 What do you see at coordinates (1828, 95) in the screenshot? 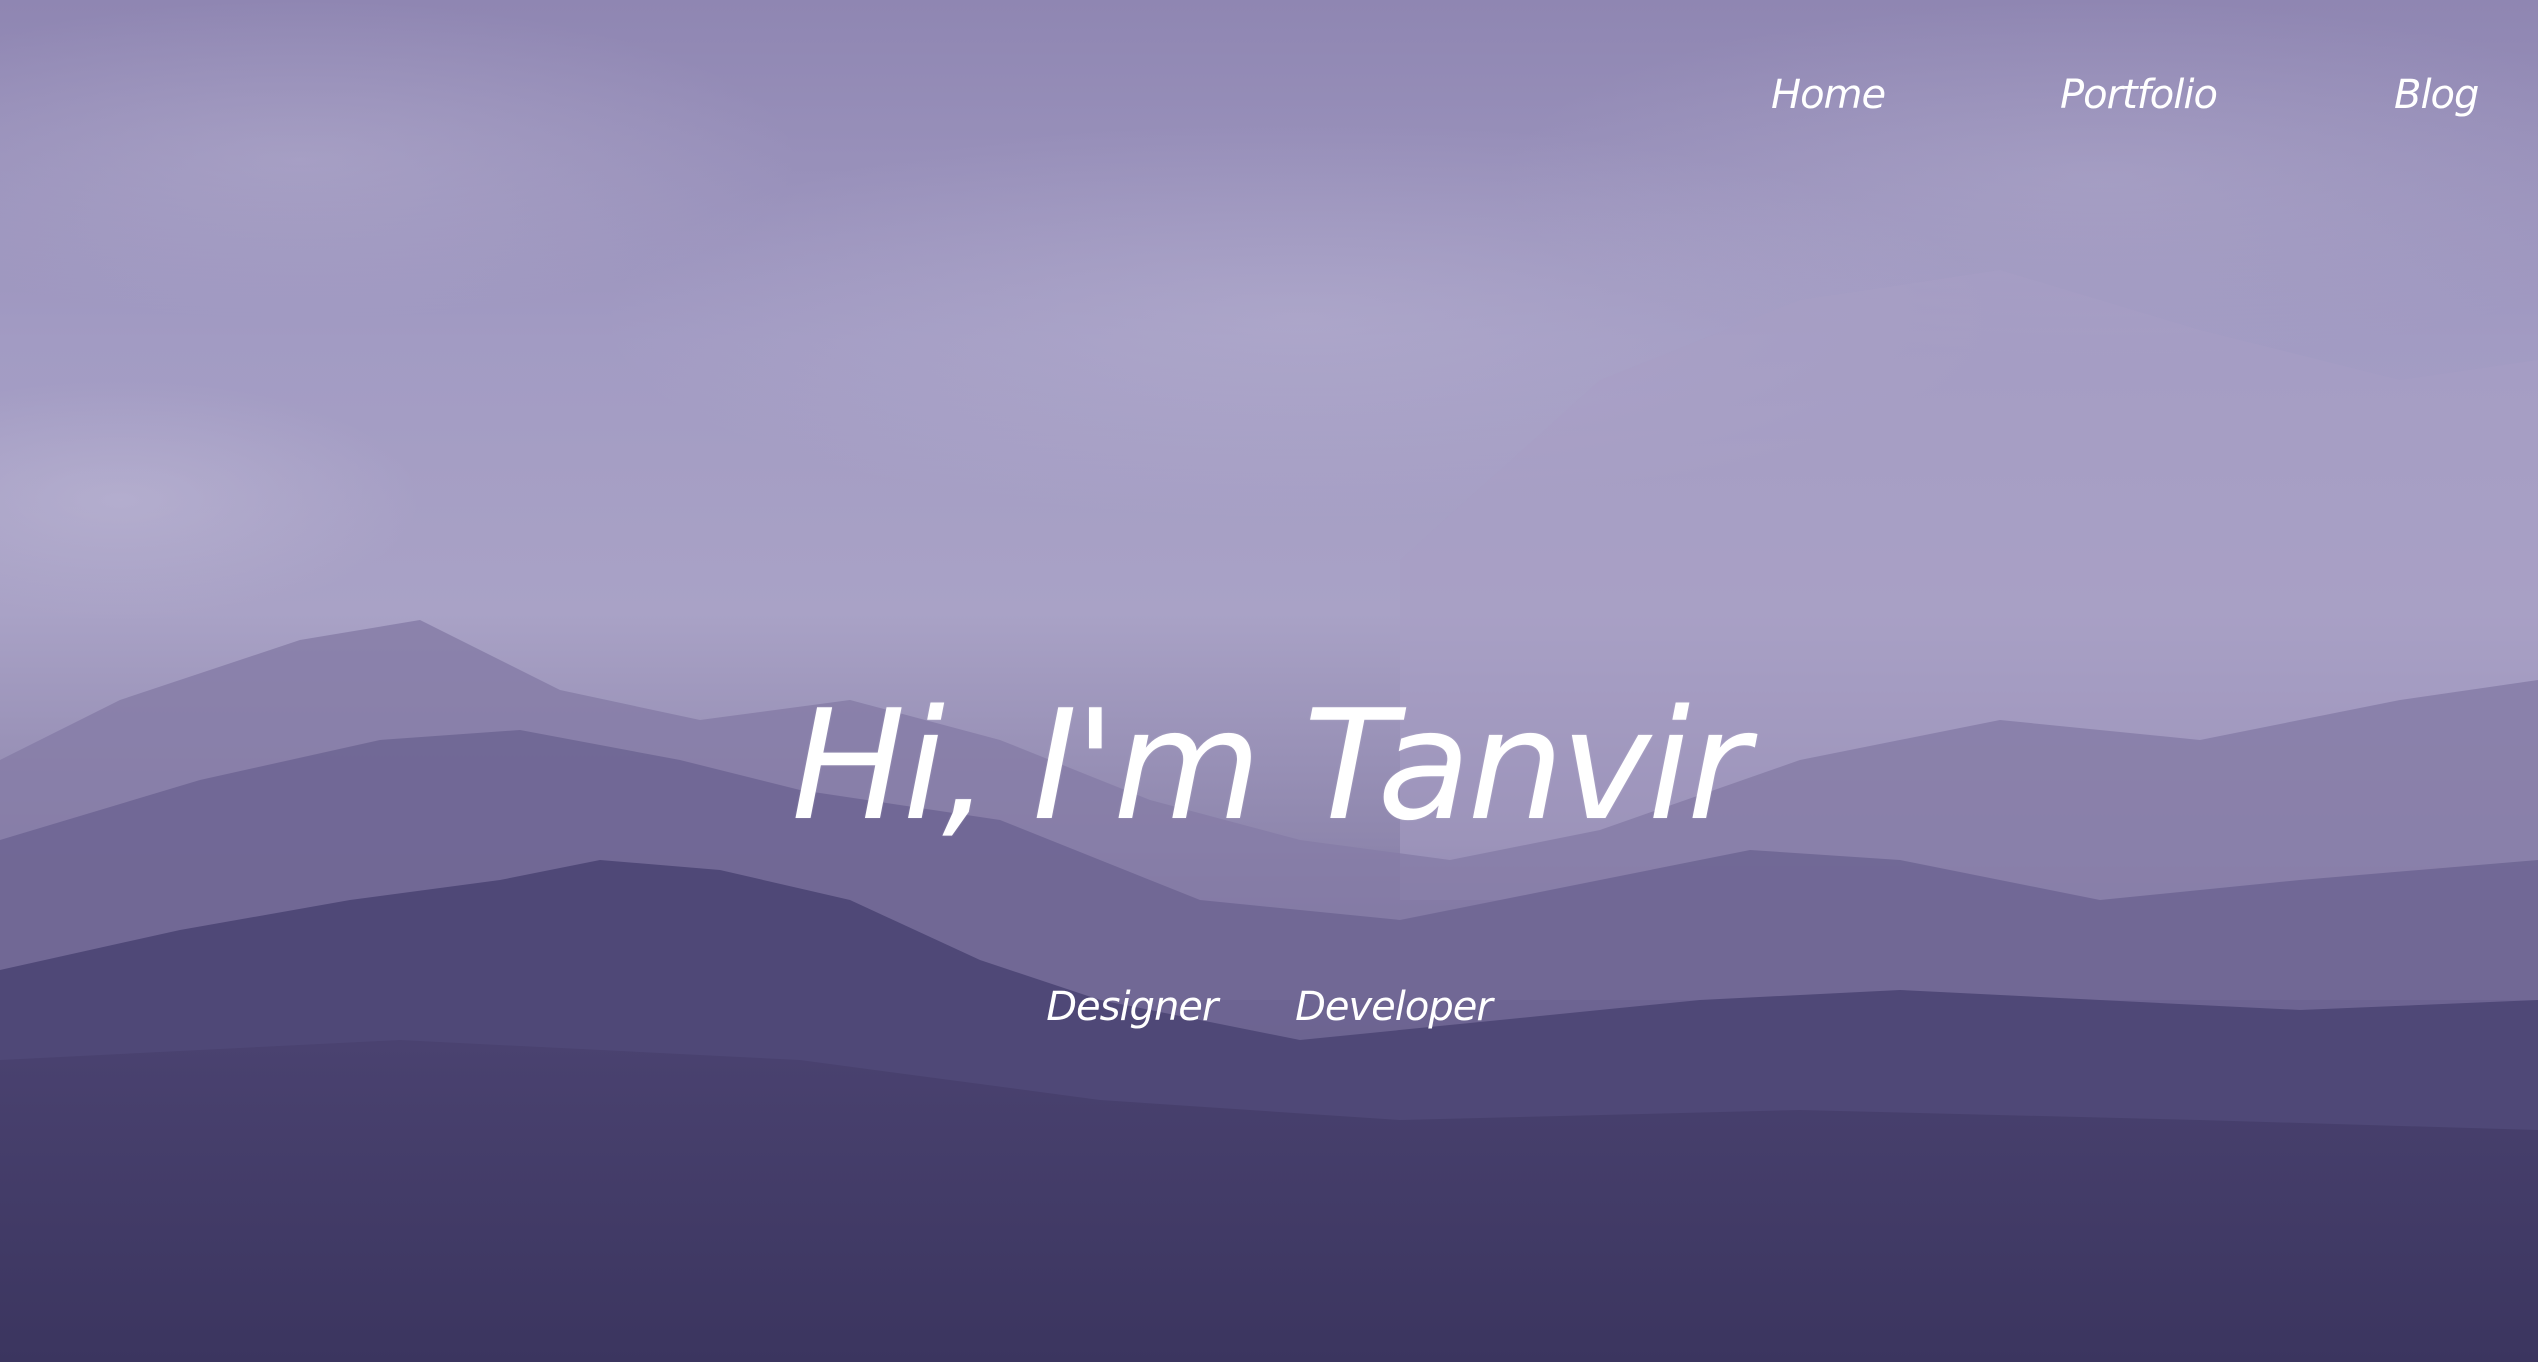
I see `nav-link-home: Home` at bounding box center [1828, 95].